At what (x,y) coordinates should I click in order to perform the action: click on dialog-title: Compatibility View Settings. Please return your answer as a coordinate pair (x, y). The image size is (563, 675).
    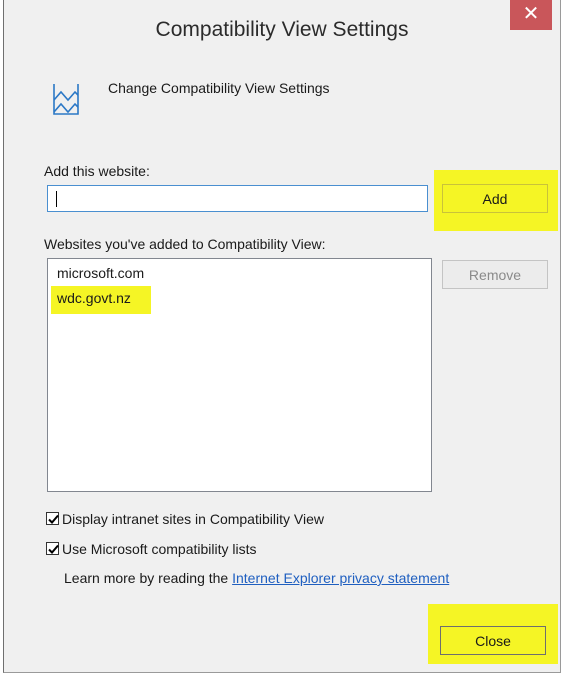
    Looking at the image, I should click on (282, 29).